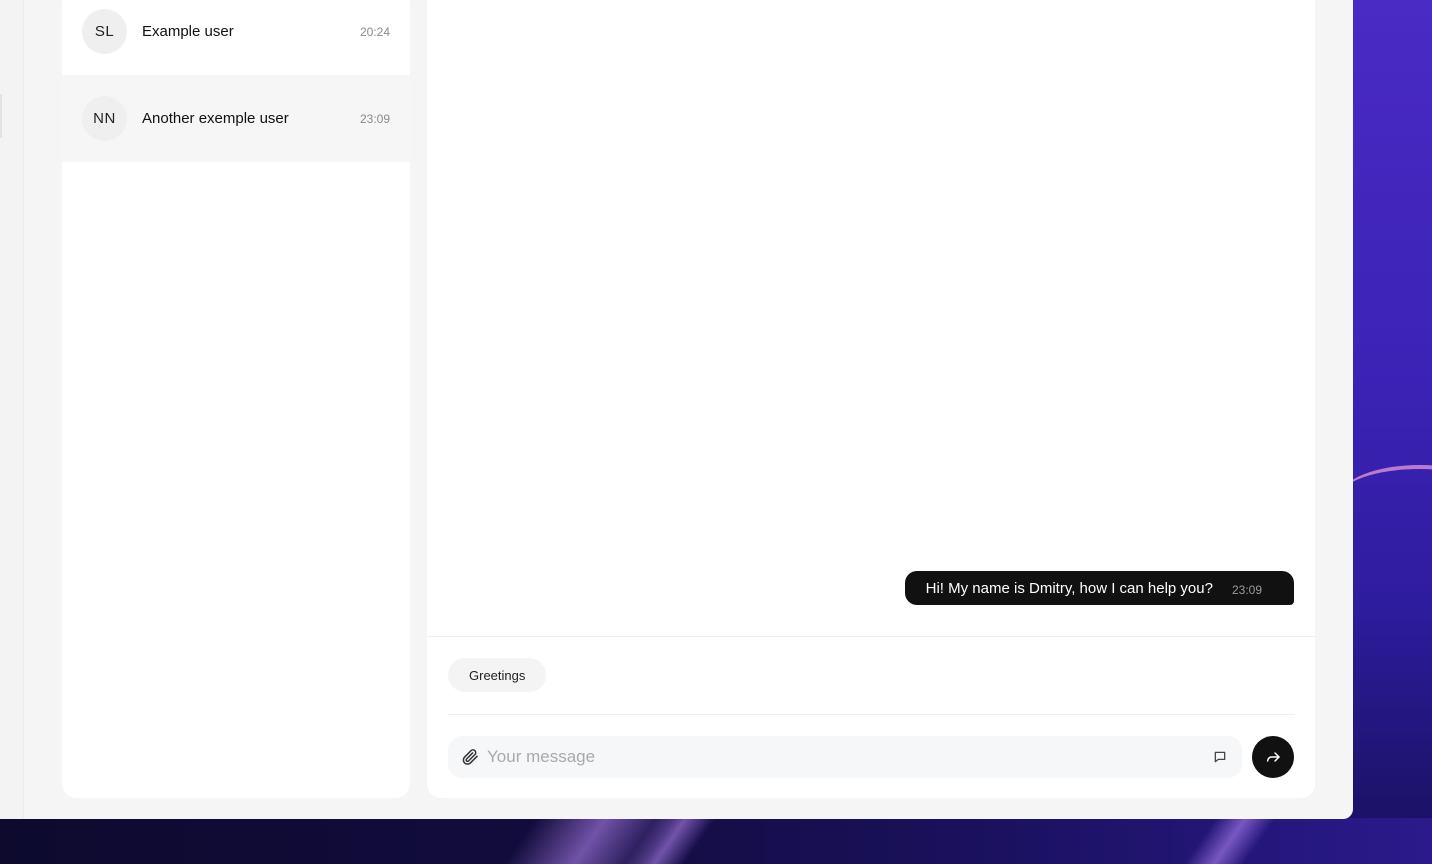  Describe the element at coordinates (1246, 589) in the screenshot. I see `message-time: 23:09` at that location.